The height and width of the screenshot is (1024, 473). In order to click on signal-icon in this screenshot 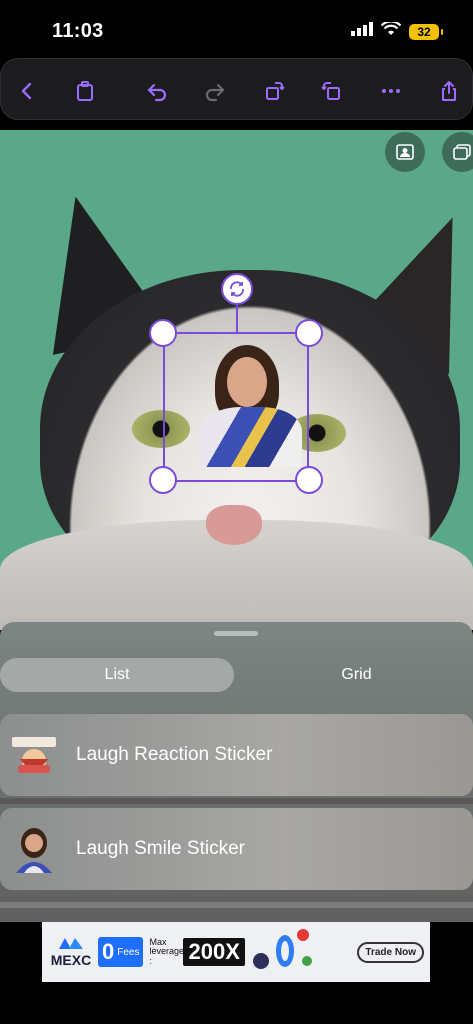, I will do `click(362, 31)`.